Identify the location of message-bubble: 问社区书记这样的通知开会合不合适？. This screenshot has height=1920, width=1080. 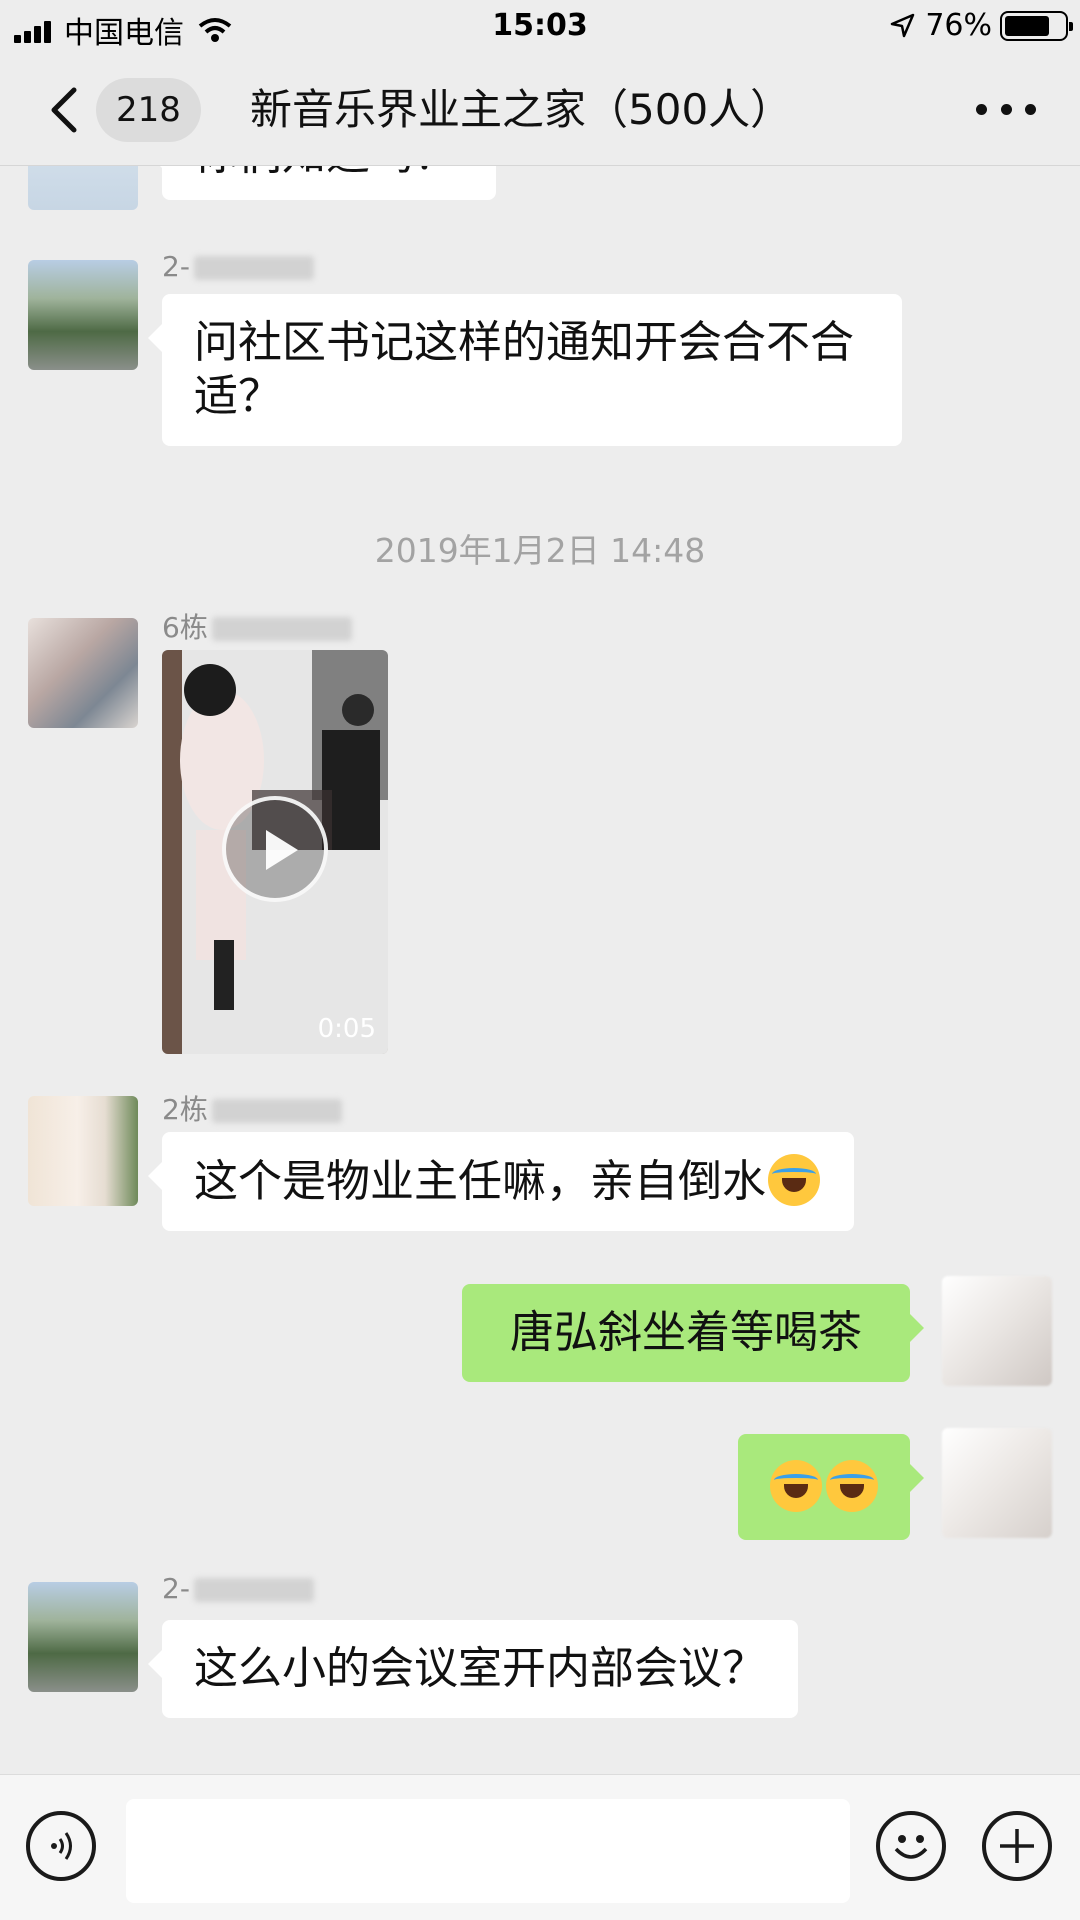
(525, 370).